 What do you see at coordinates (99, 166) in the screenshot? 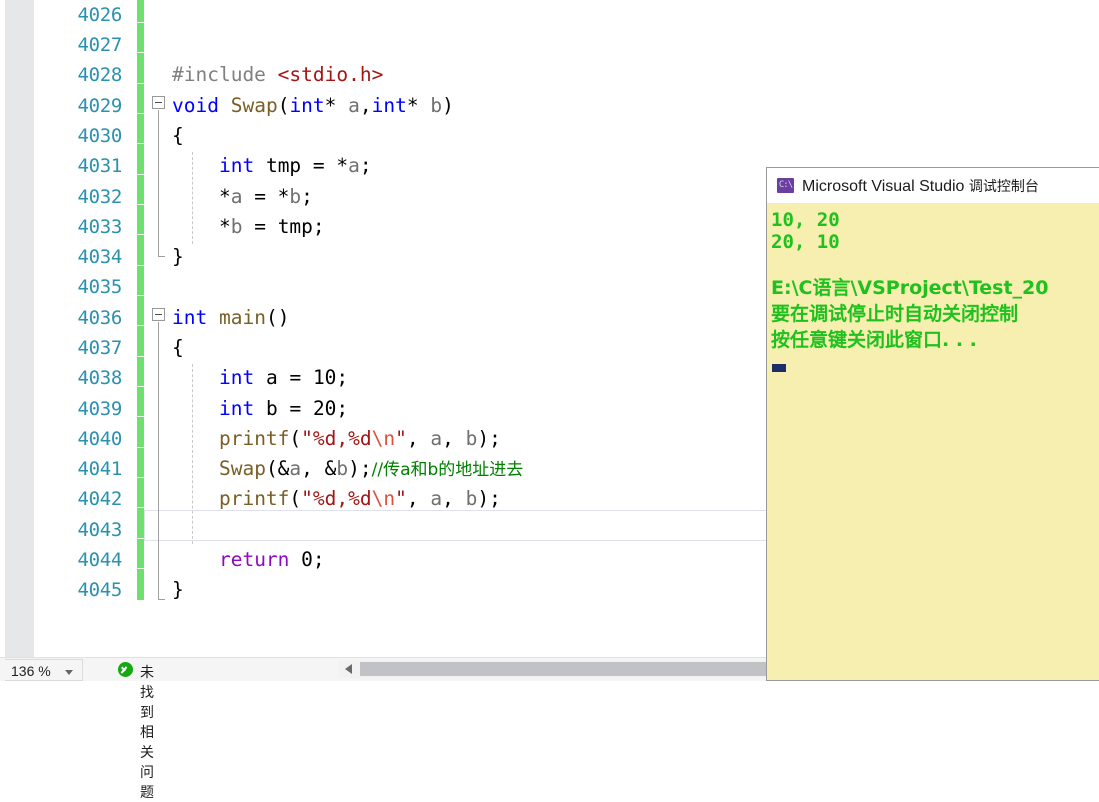
I see `line-number: 4031` at bounding box center [99, 166].